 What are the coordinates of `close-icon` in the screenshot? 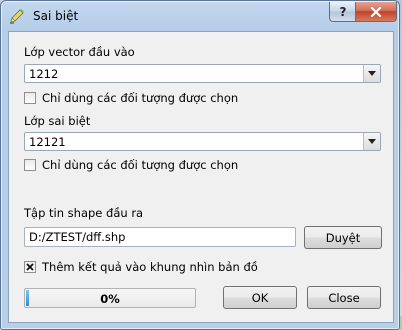 It's located at (376, 11).